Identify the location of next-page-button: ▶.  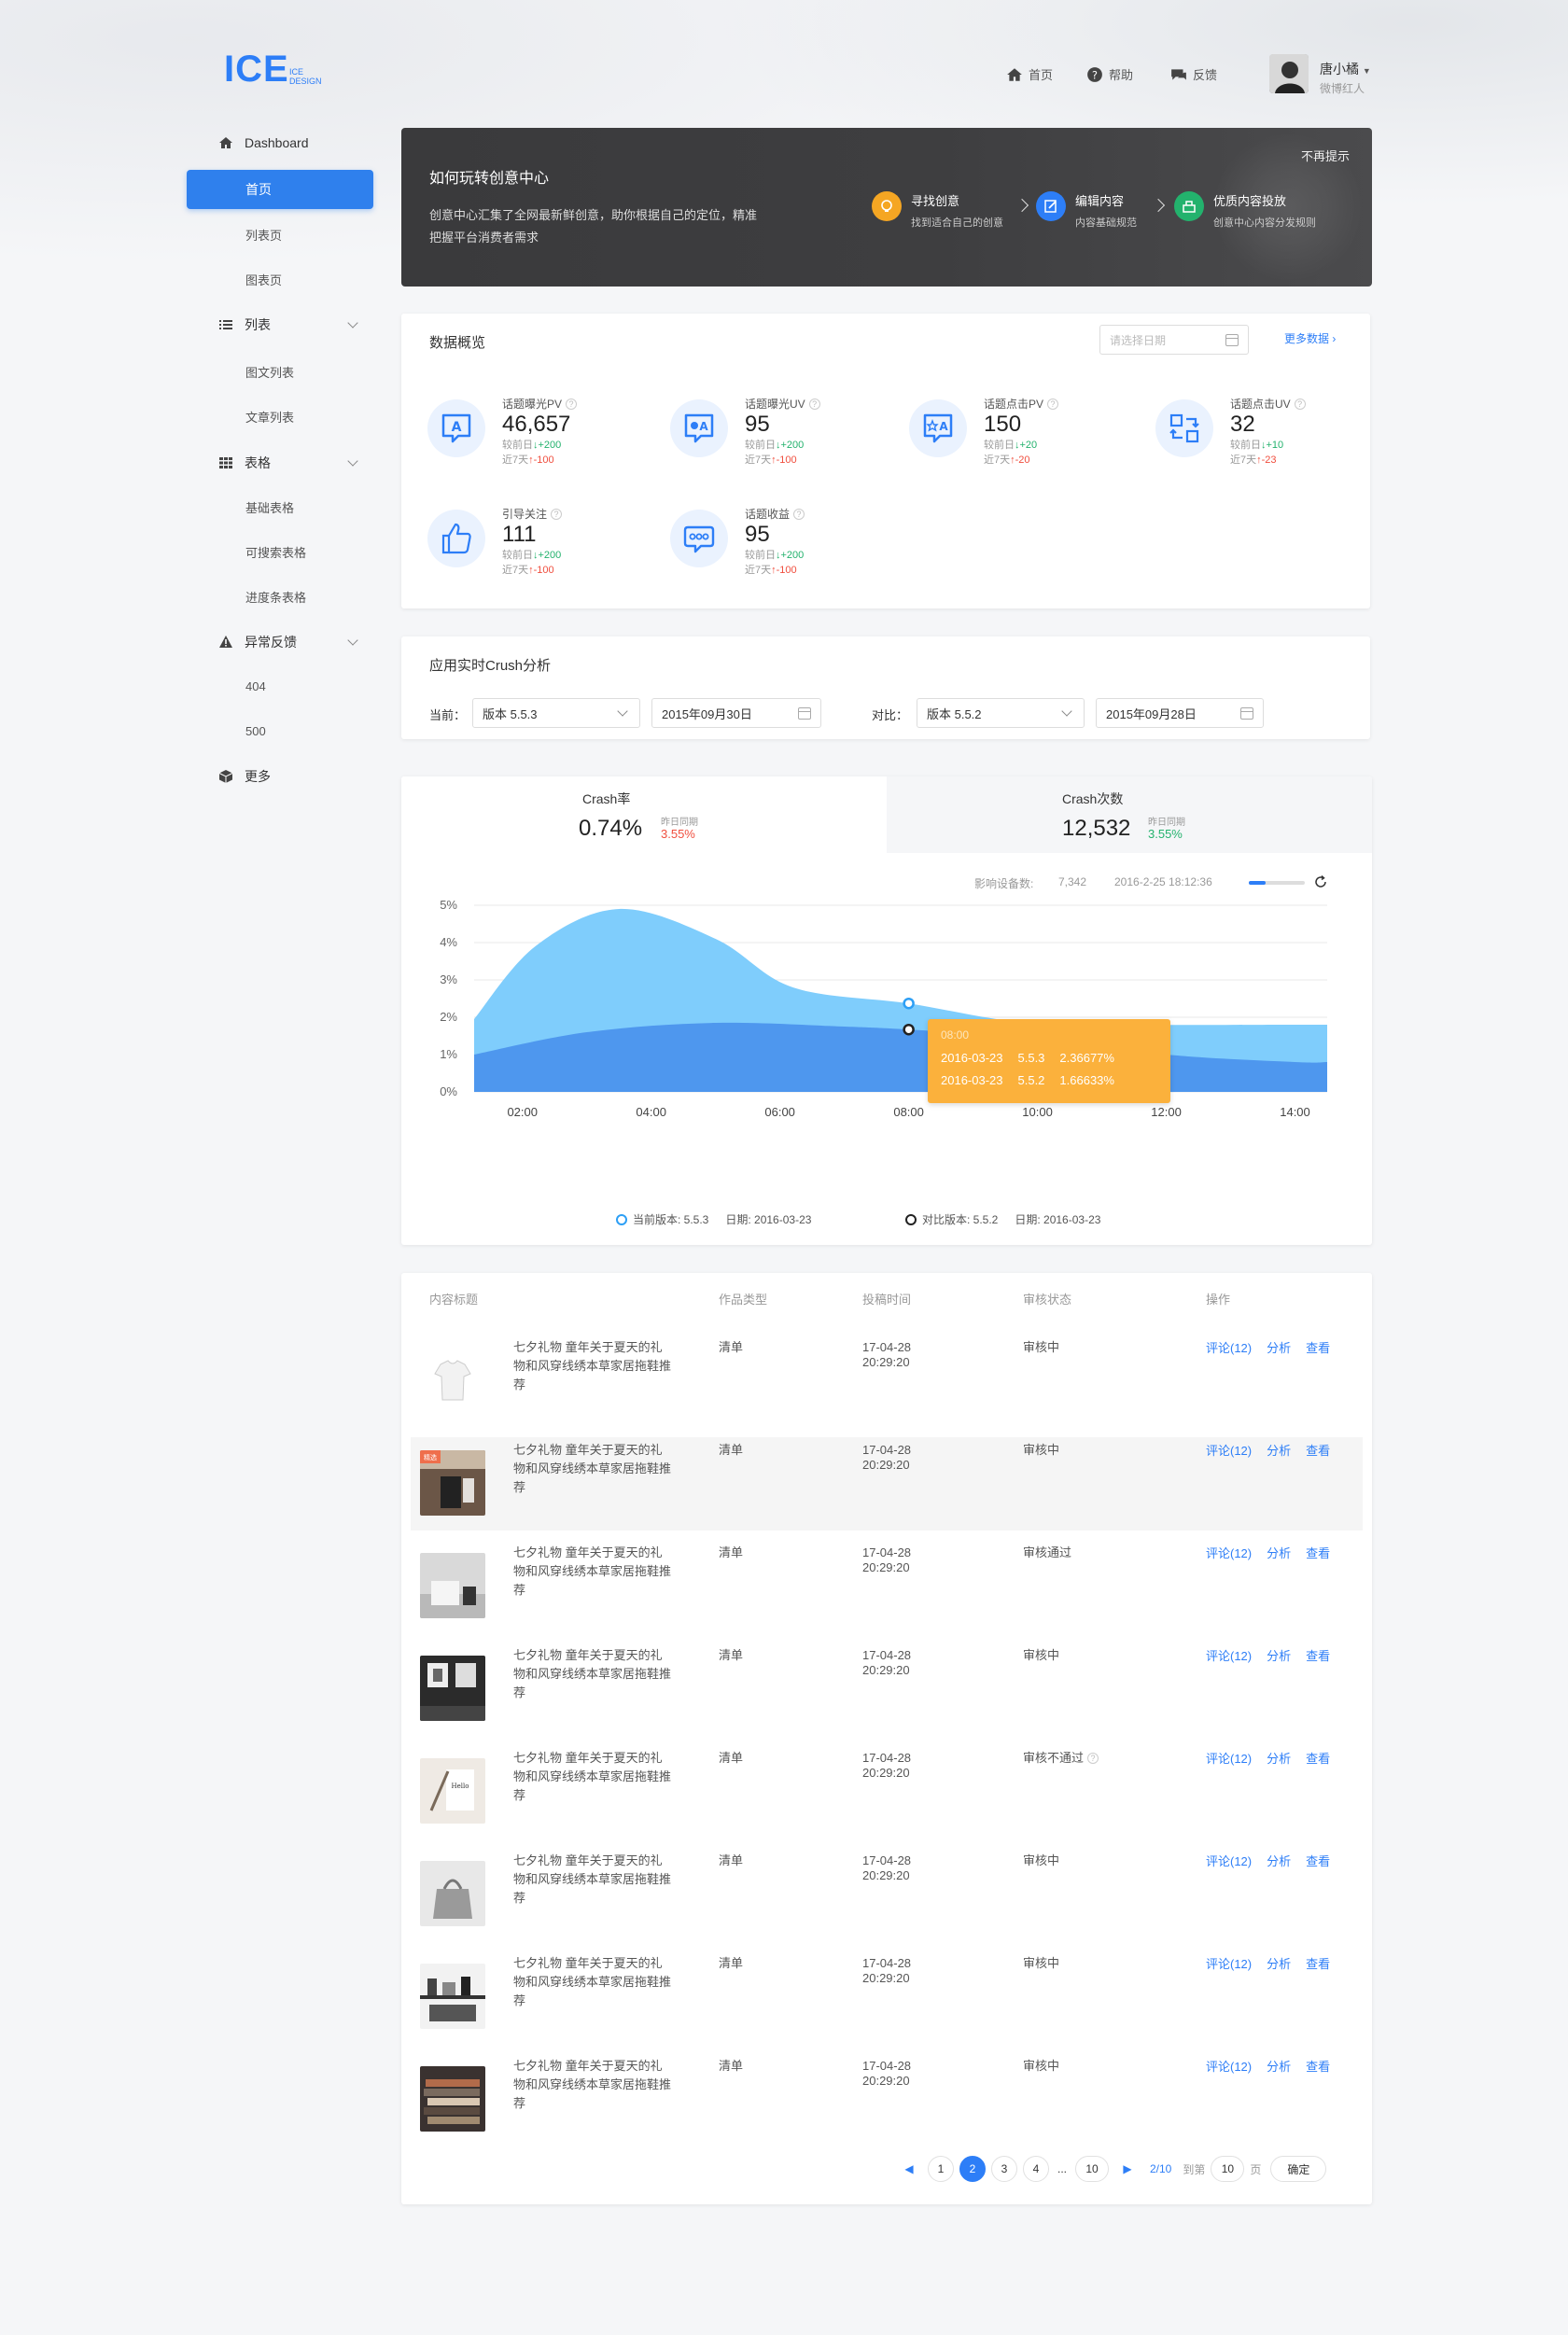
(1127, 2169).